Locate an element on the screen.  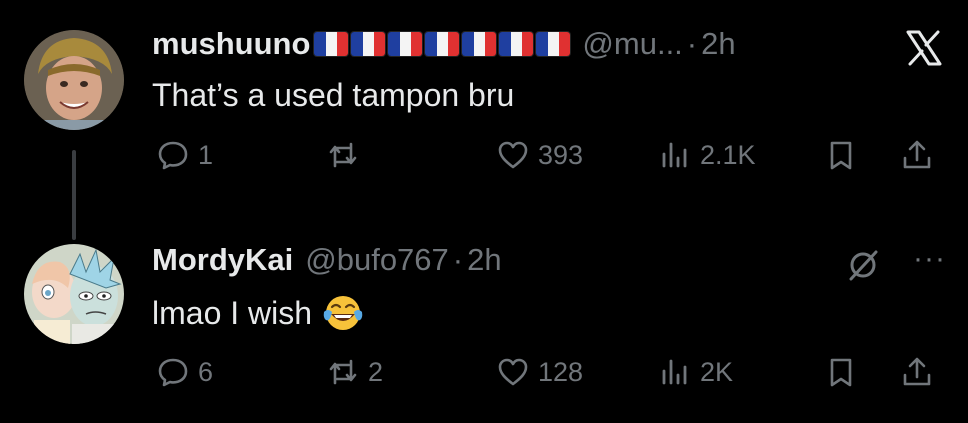
reply-button: 6 is located at coordinates (184, 372).